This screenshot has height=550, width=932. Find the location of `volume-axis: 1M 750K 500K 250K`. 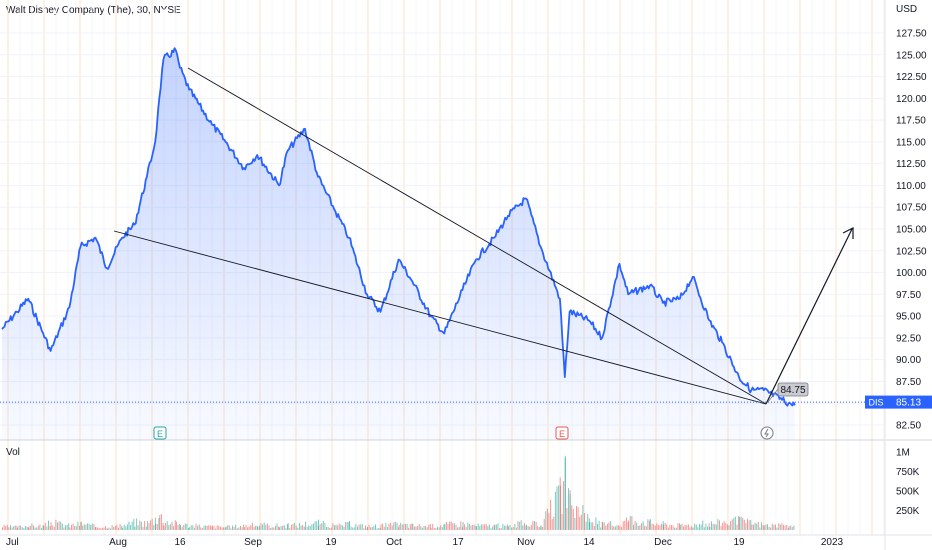

volume-axis: 1M 750K 500K 250K is located at coordinates (908, 483).